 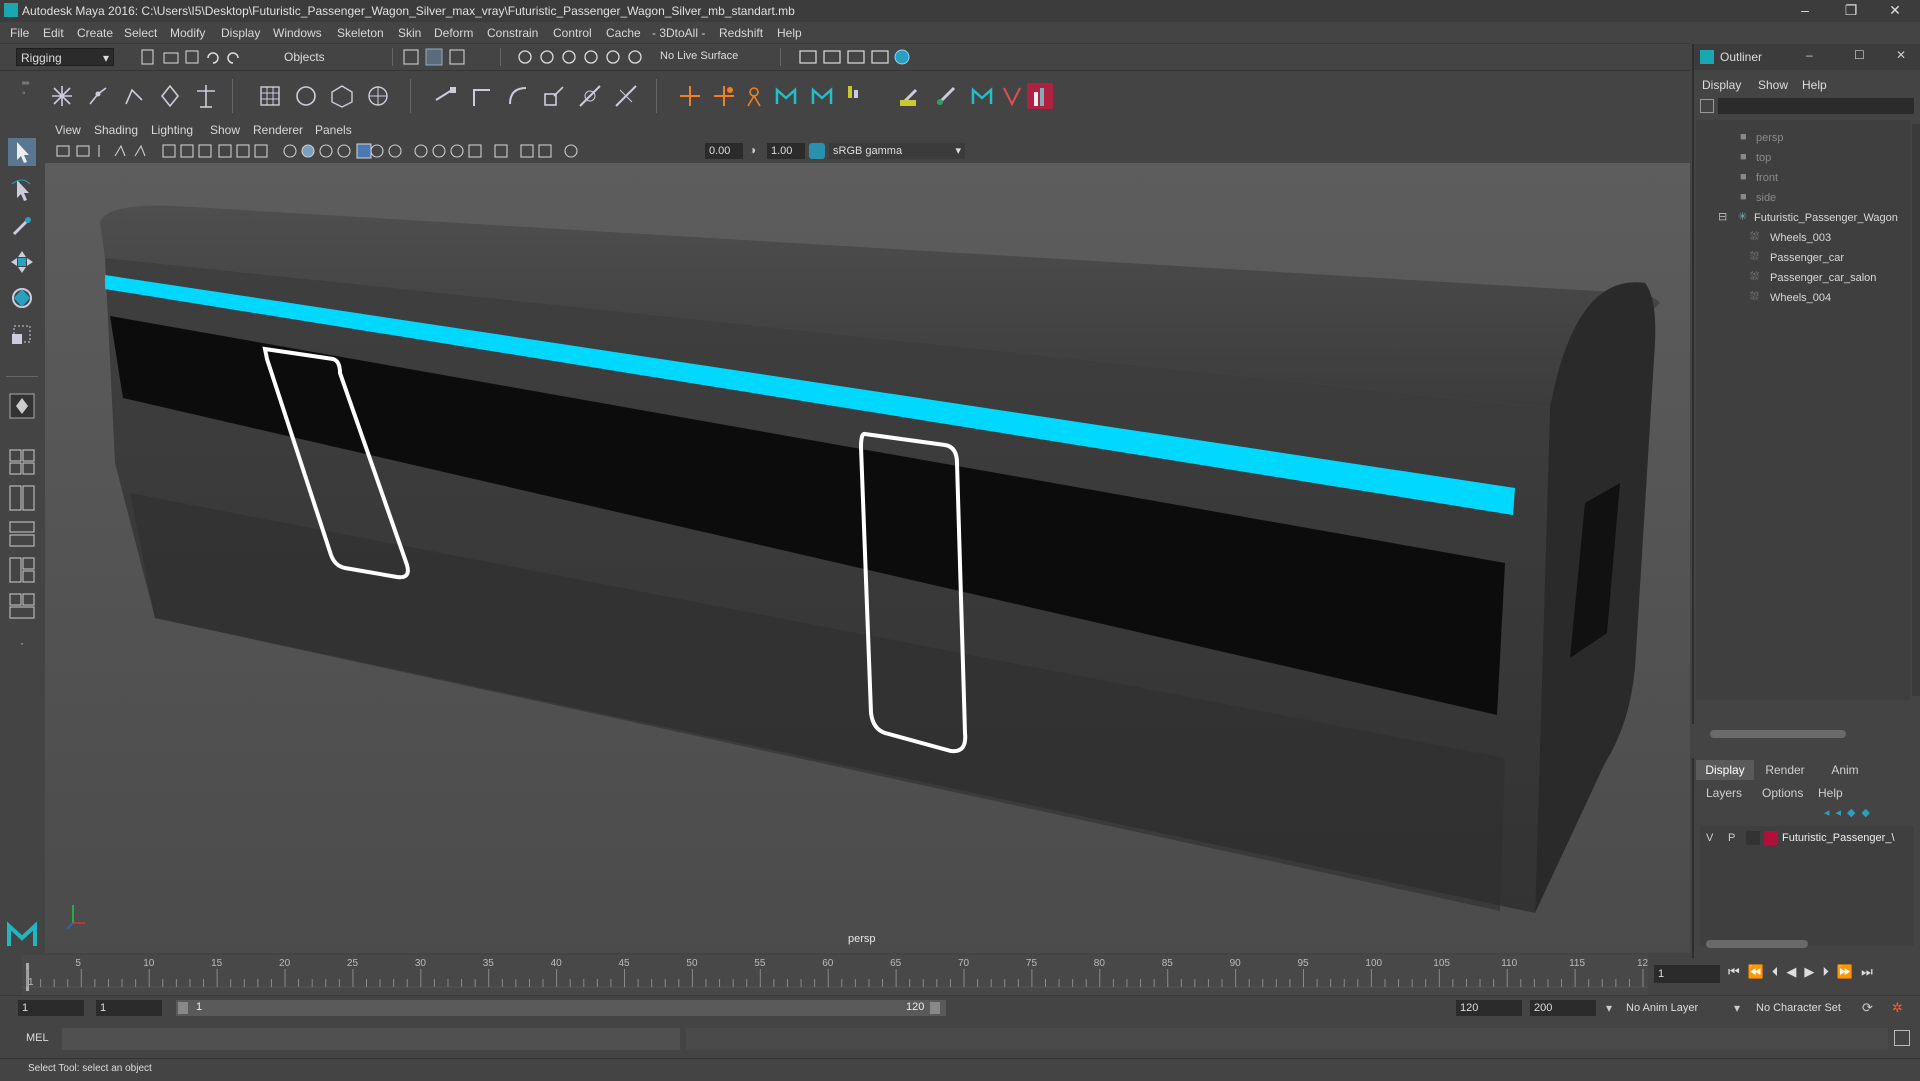 I want to click on range-end-handle, so click(x=935, y=1008).